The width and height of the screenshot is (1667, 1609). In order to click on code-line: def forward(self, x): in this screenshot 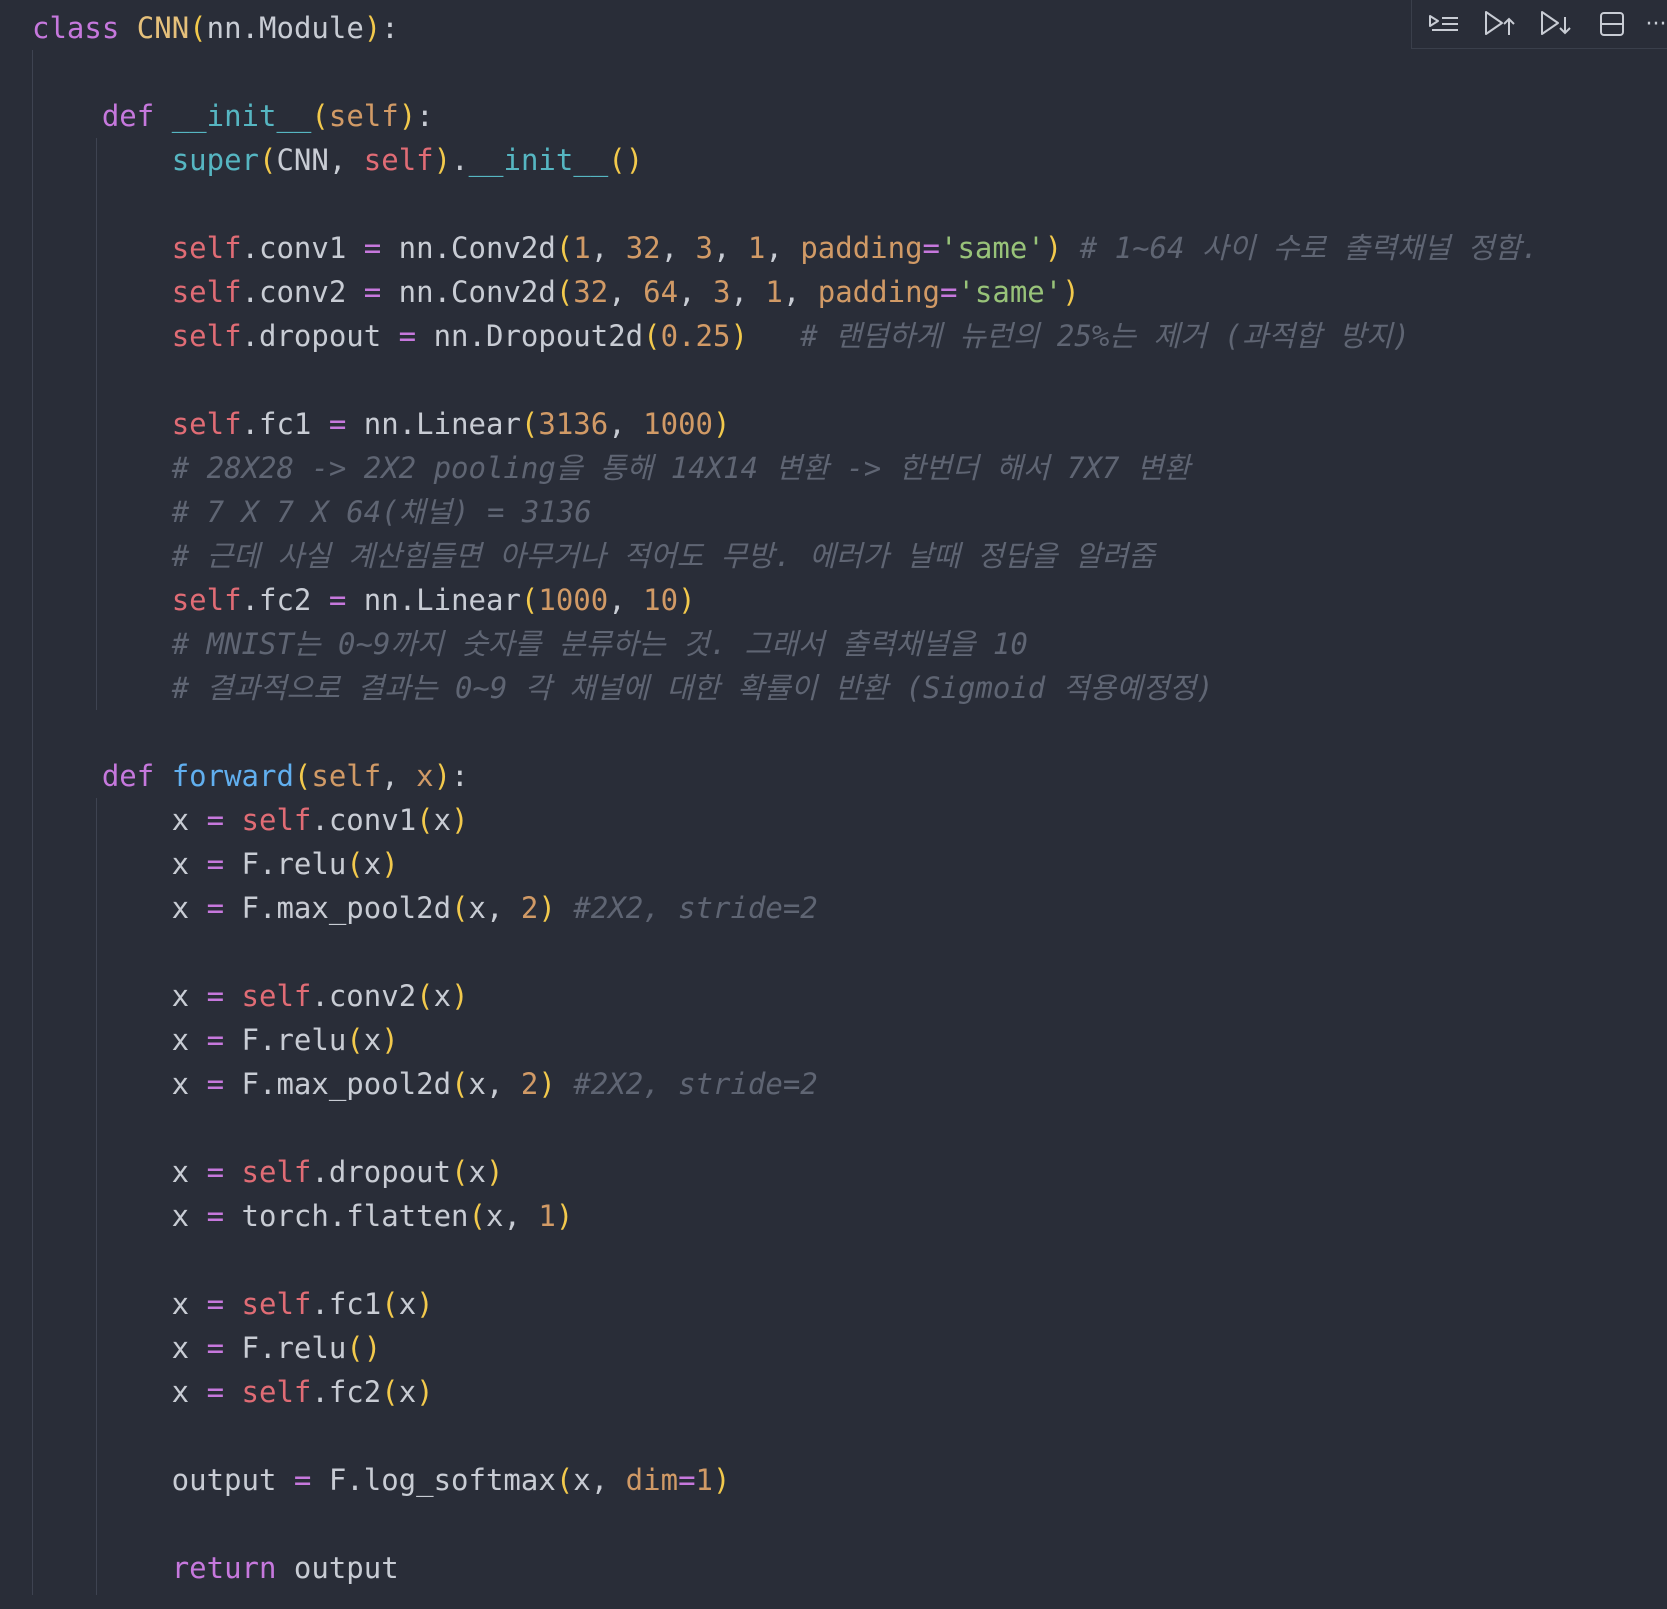, I will do `click(250, 776)`.